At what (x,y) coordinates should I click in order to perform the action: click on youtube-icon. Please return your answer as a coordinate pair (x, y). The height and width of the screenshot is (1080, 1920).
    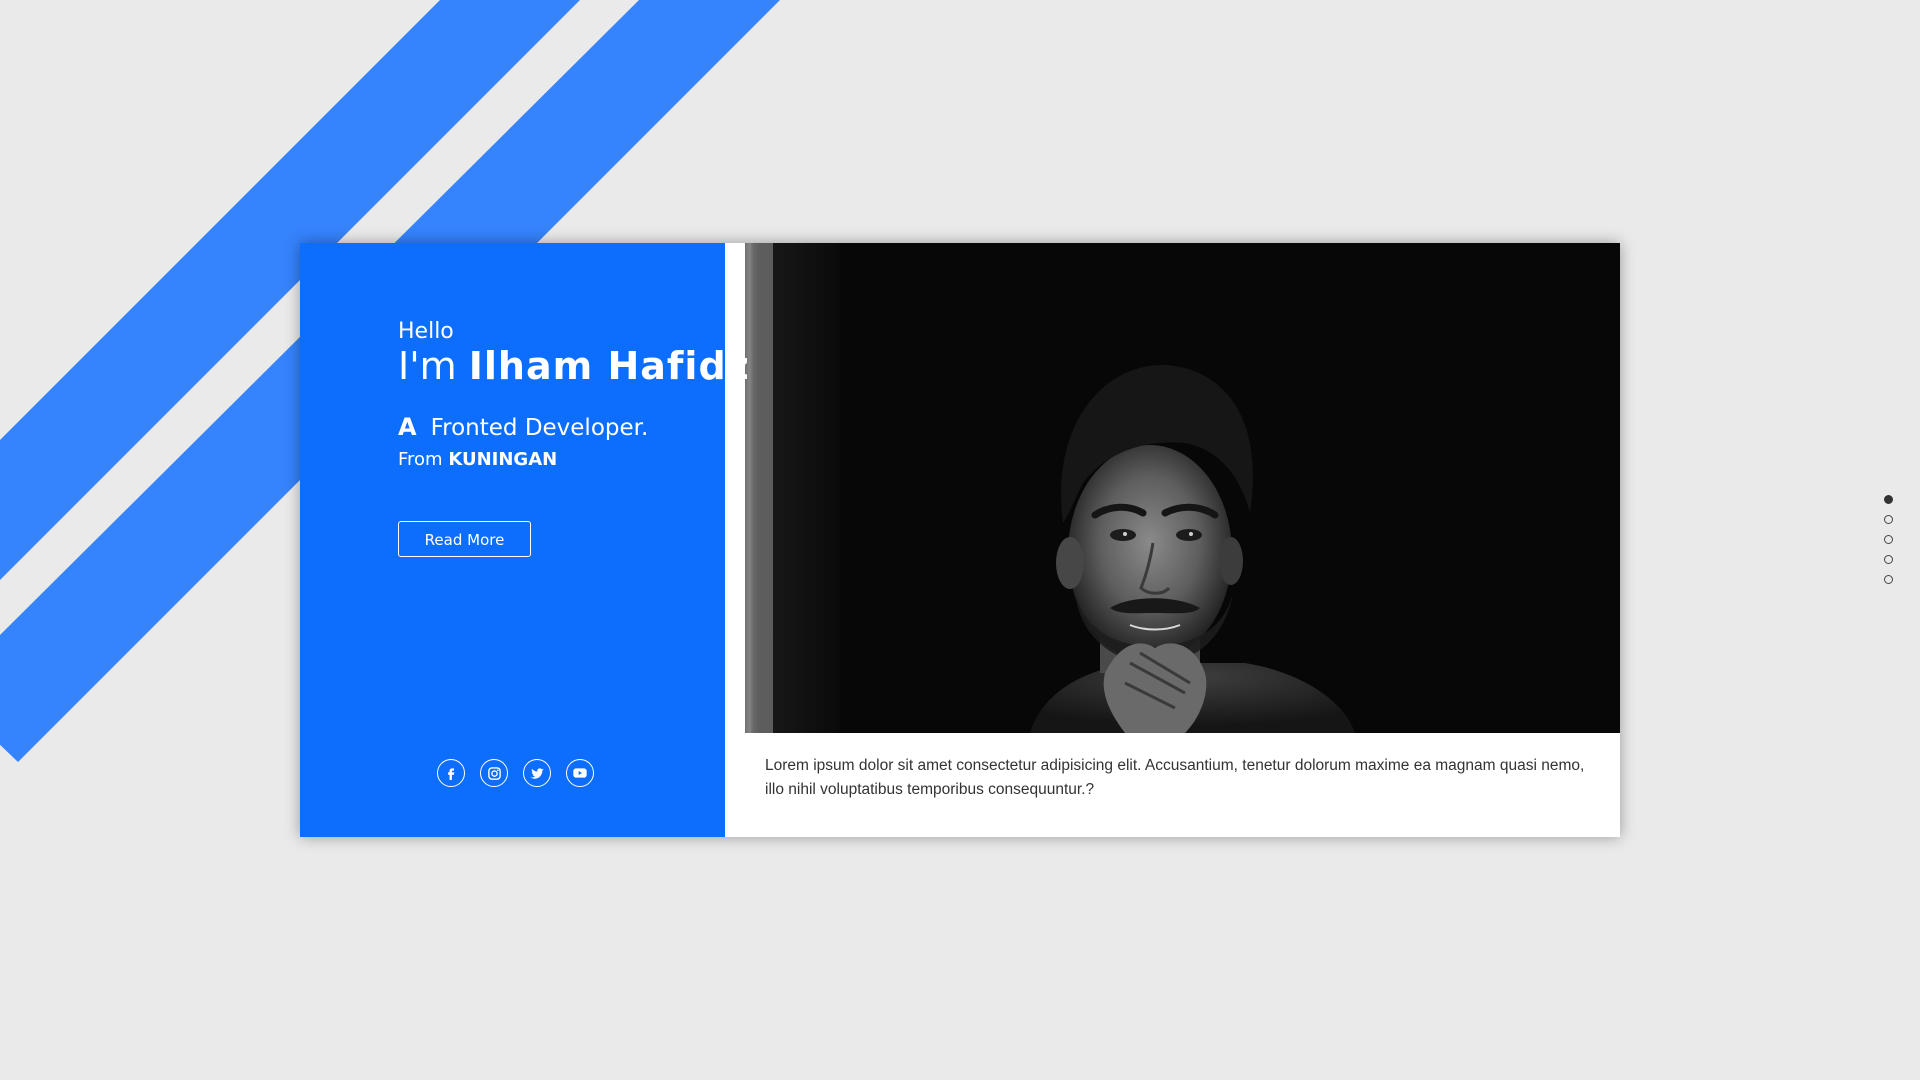
    Looking at the image, I should click on (580, 773).